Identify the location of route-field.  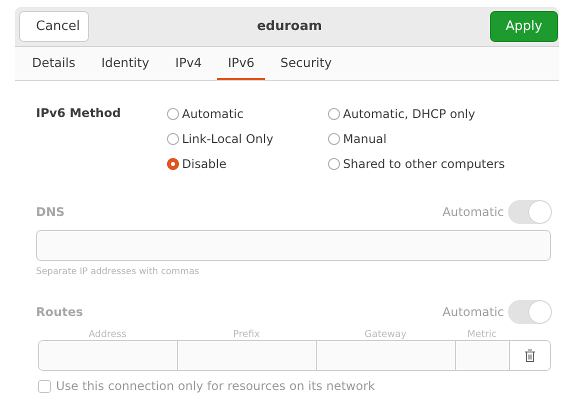
(108, 355).